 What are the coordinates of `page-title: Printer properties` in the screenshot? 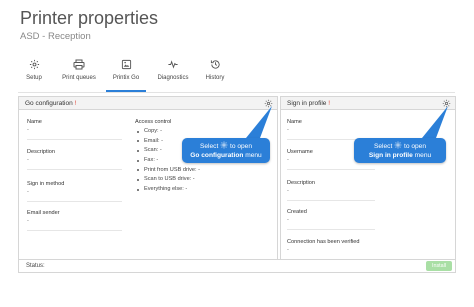 It's located at (89, 18).